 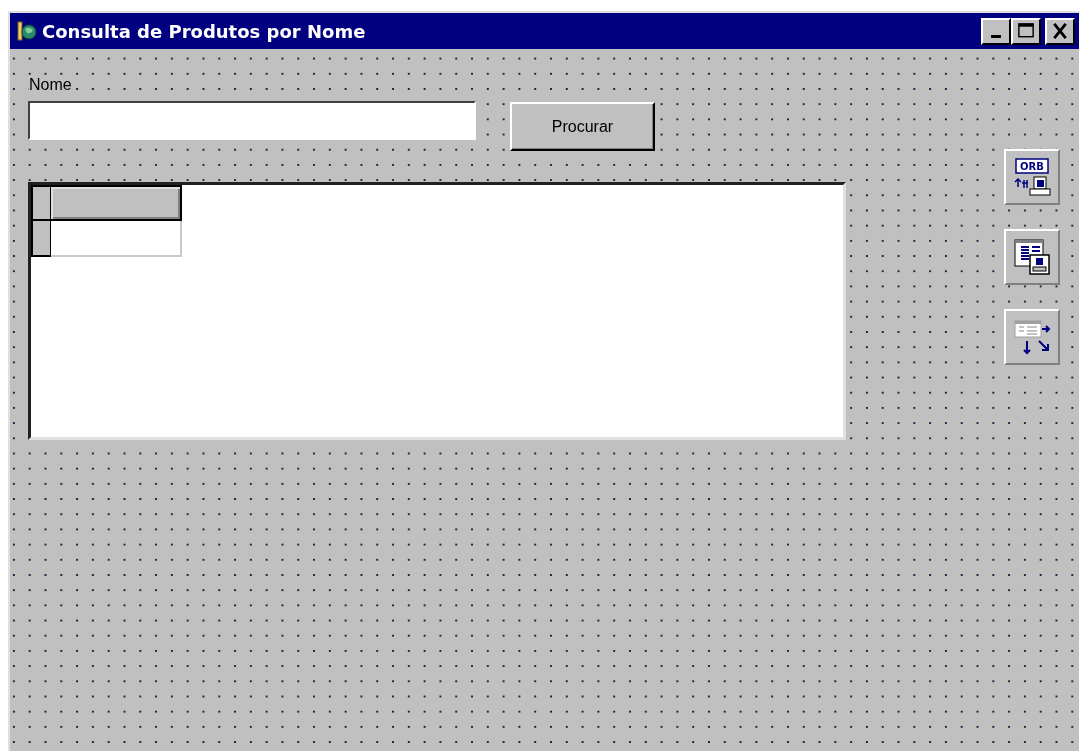 I want to click on window-title: Consulta de Produtos por Nome, so click(x=204, y=31).